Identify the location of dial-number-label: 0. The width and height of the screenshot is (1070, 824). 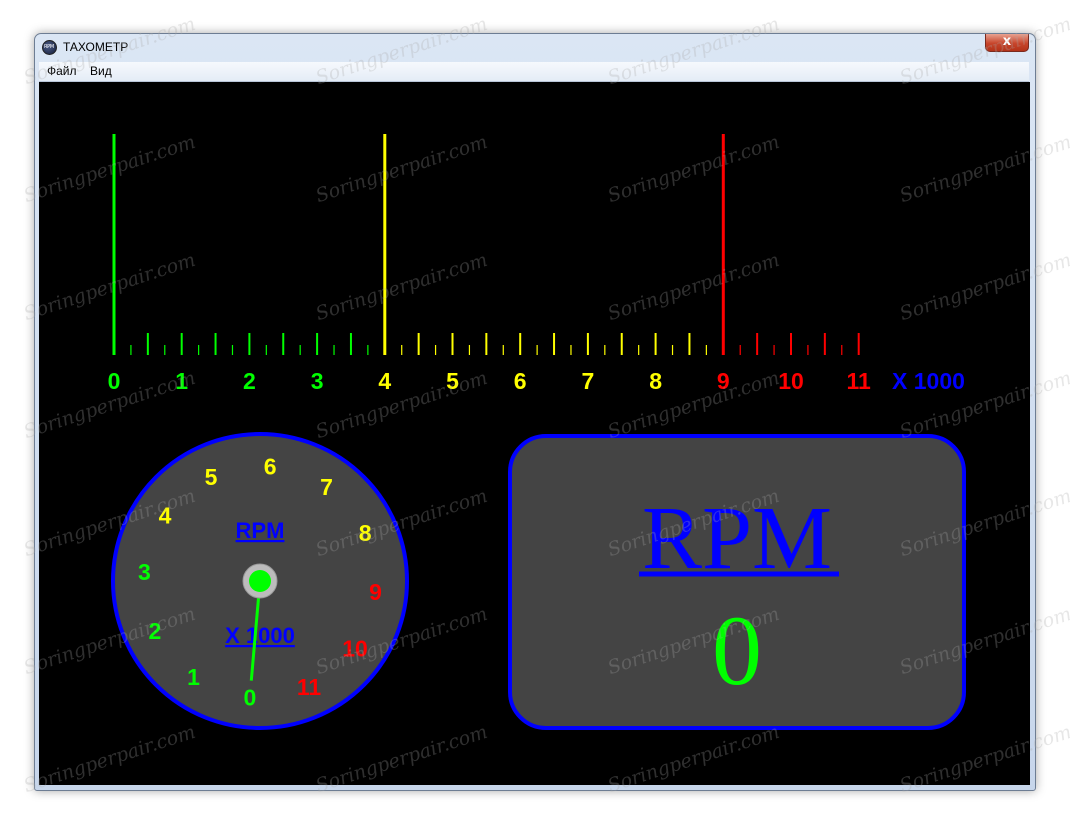
(249, 698).